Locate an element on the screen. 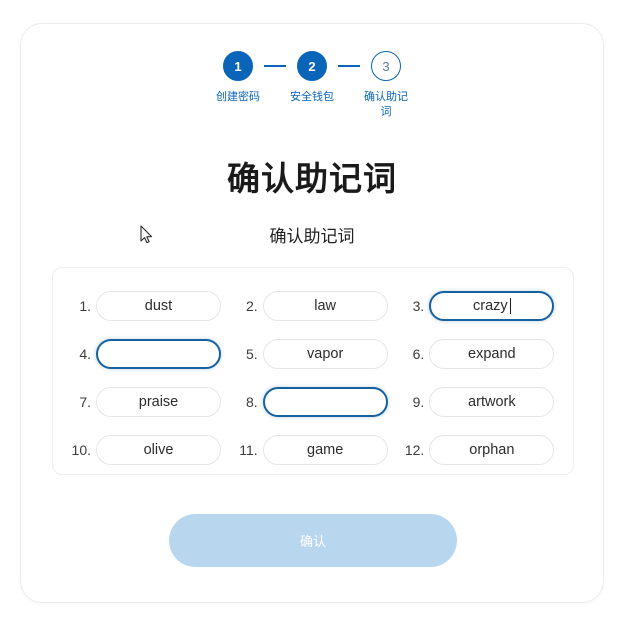 The width and height of the screenshot is (626, 621). mnemonic-word-cell: 6. expand is located at coordinates (479, 354).